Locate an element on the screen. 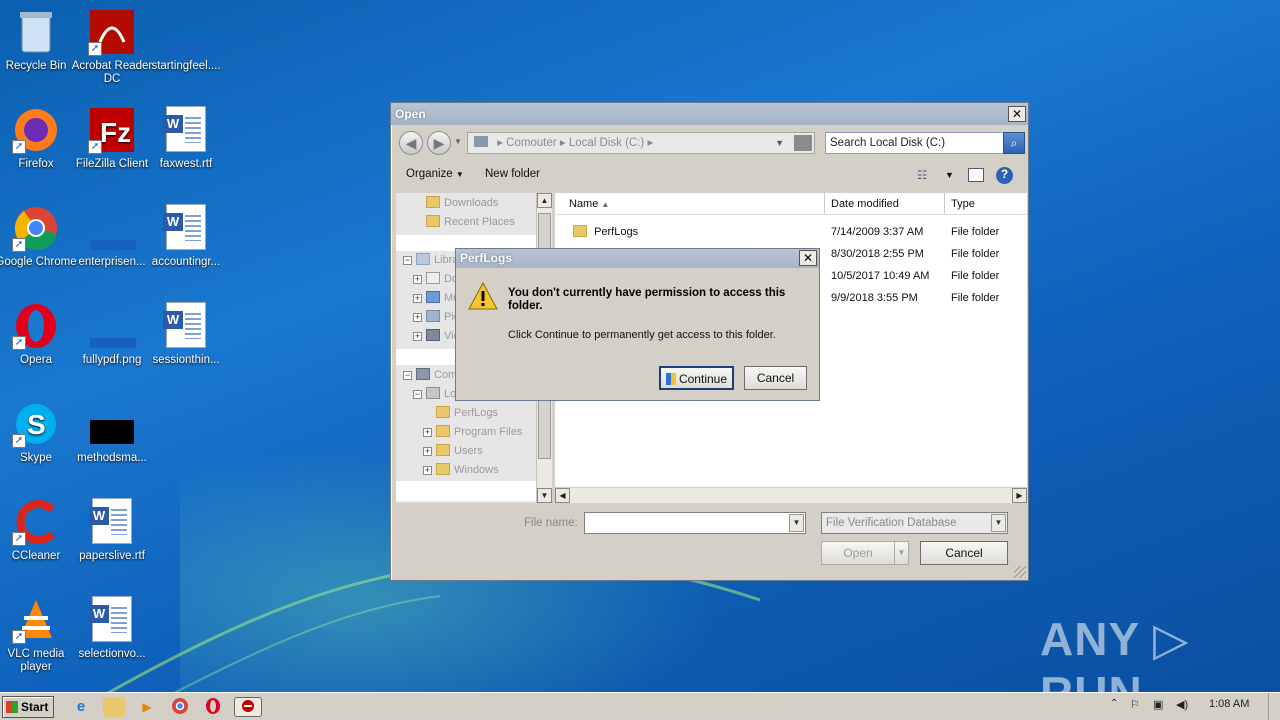  documents-expand-icon: + is located at coordinates (417, 279).